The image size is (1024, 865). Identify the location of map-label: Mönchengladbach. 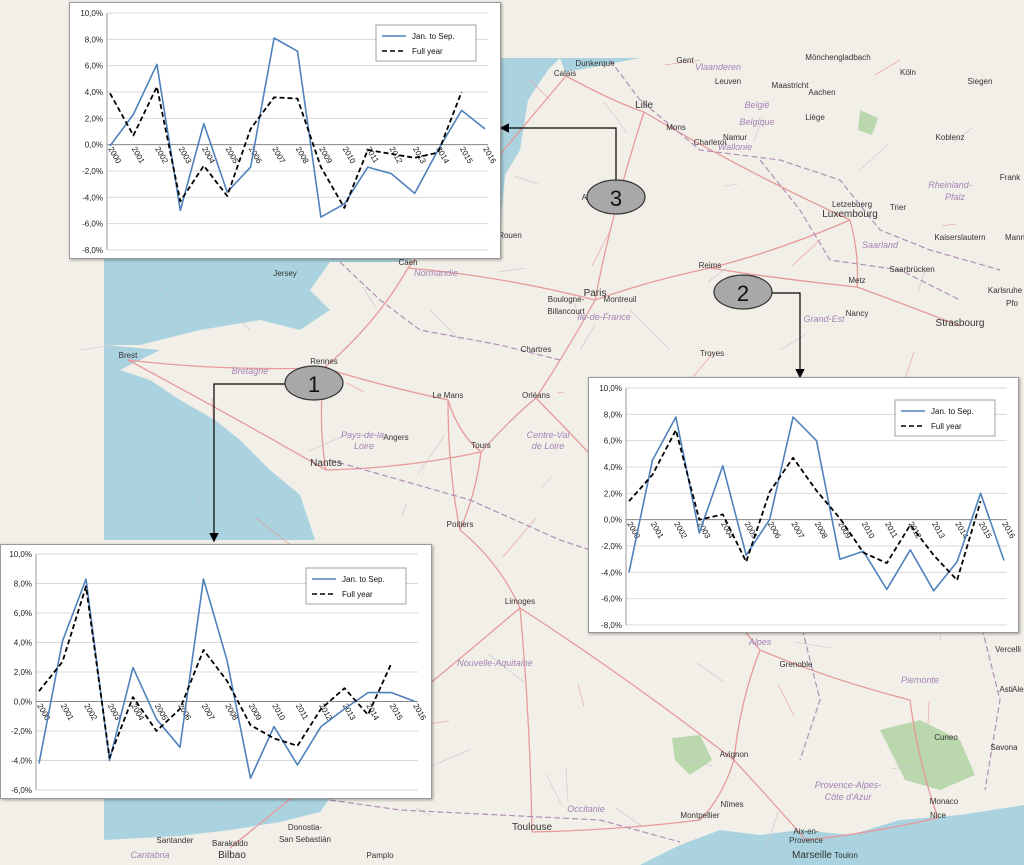
(837, 57).